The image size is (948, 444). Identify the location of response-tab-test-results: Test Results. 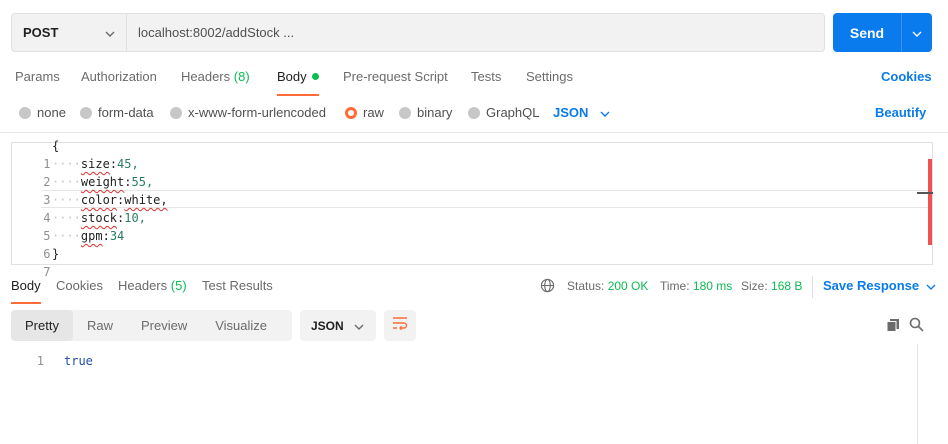
(237, 285).